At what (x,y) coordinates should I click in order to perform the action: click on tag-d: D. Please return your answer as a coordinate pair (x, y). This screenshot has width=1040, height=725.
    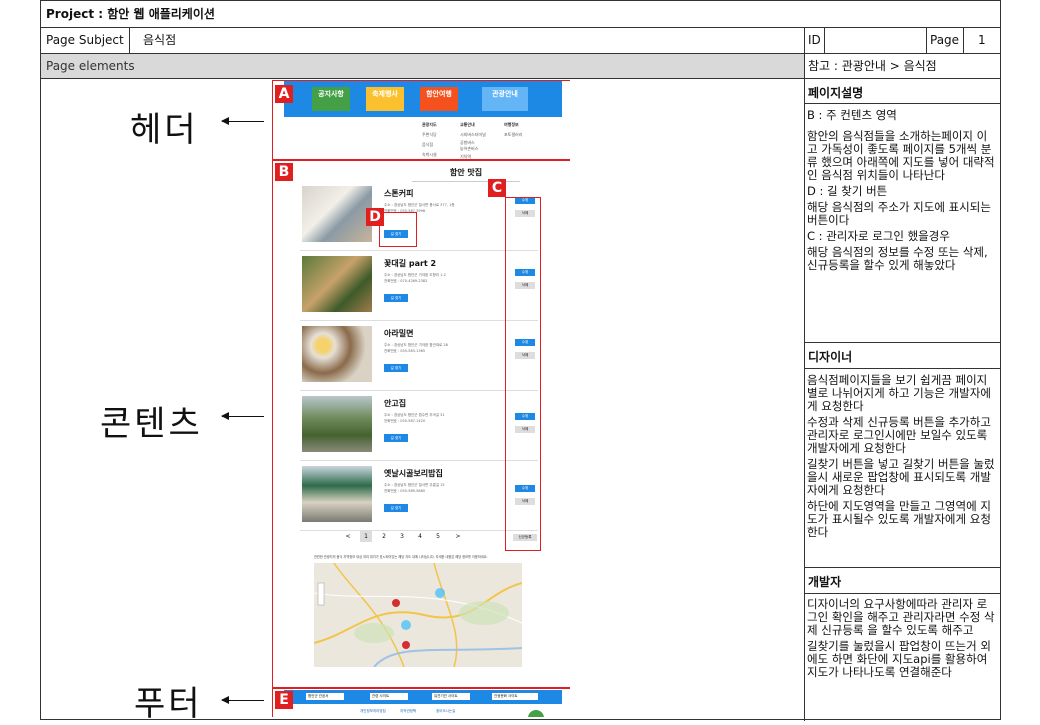
    Looking at the image, I should click on (375, 217).